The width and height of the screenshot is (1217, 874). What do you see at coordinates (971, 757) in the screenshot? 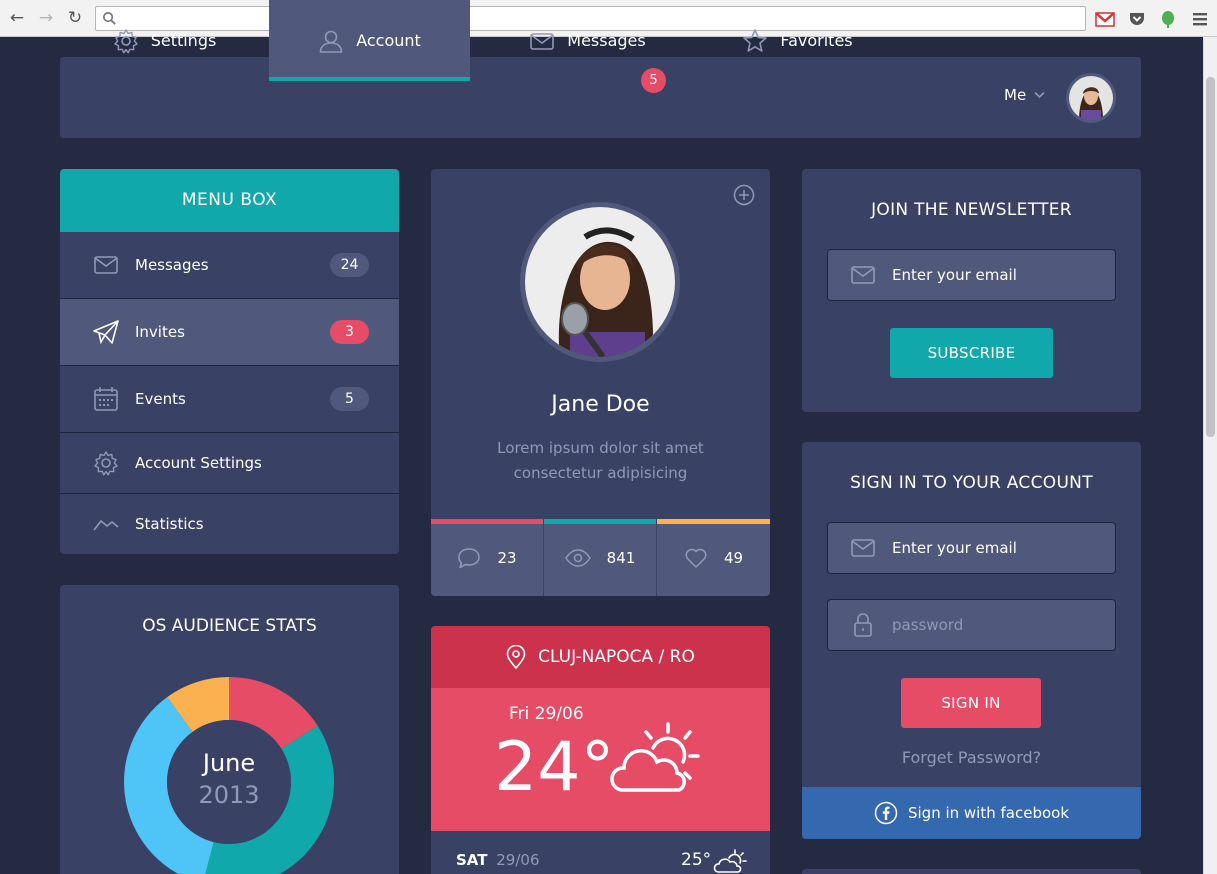
I see `forgot-password-link: Forget Password?` at bounding box center [971, 757].